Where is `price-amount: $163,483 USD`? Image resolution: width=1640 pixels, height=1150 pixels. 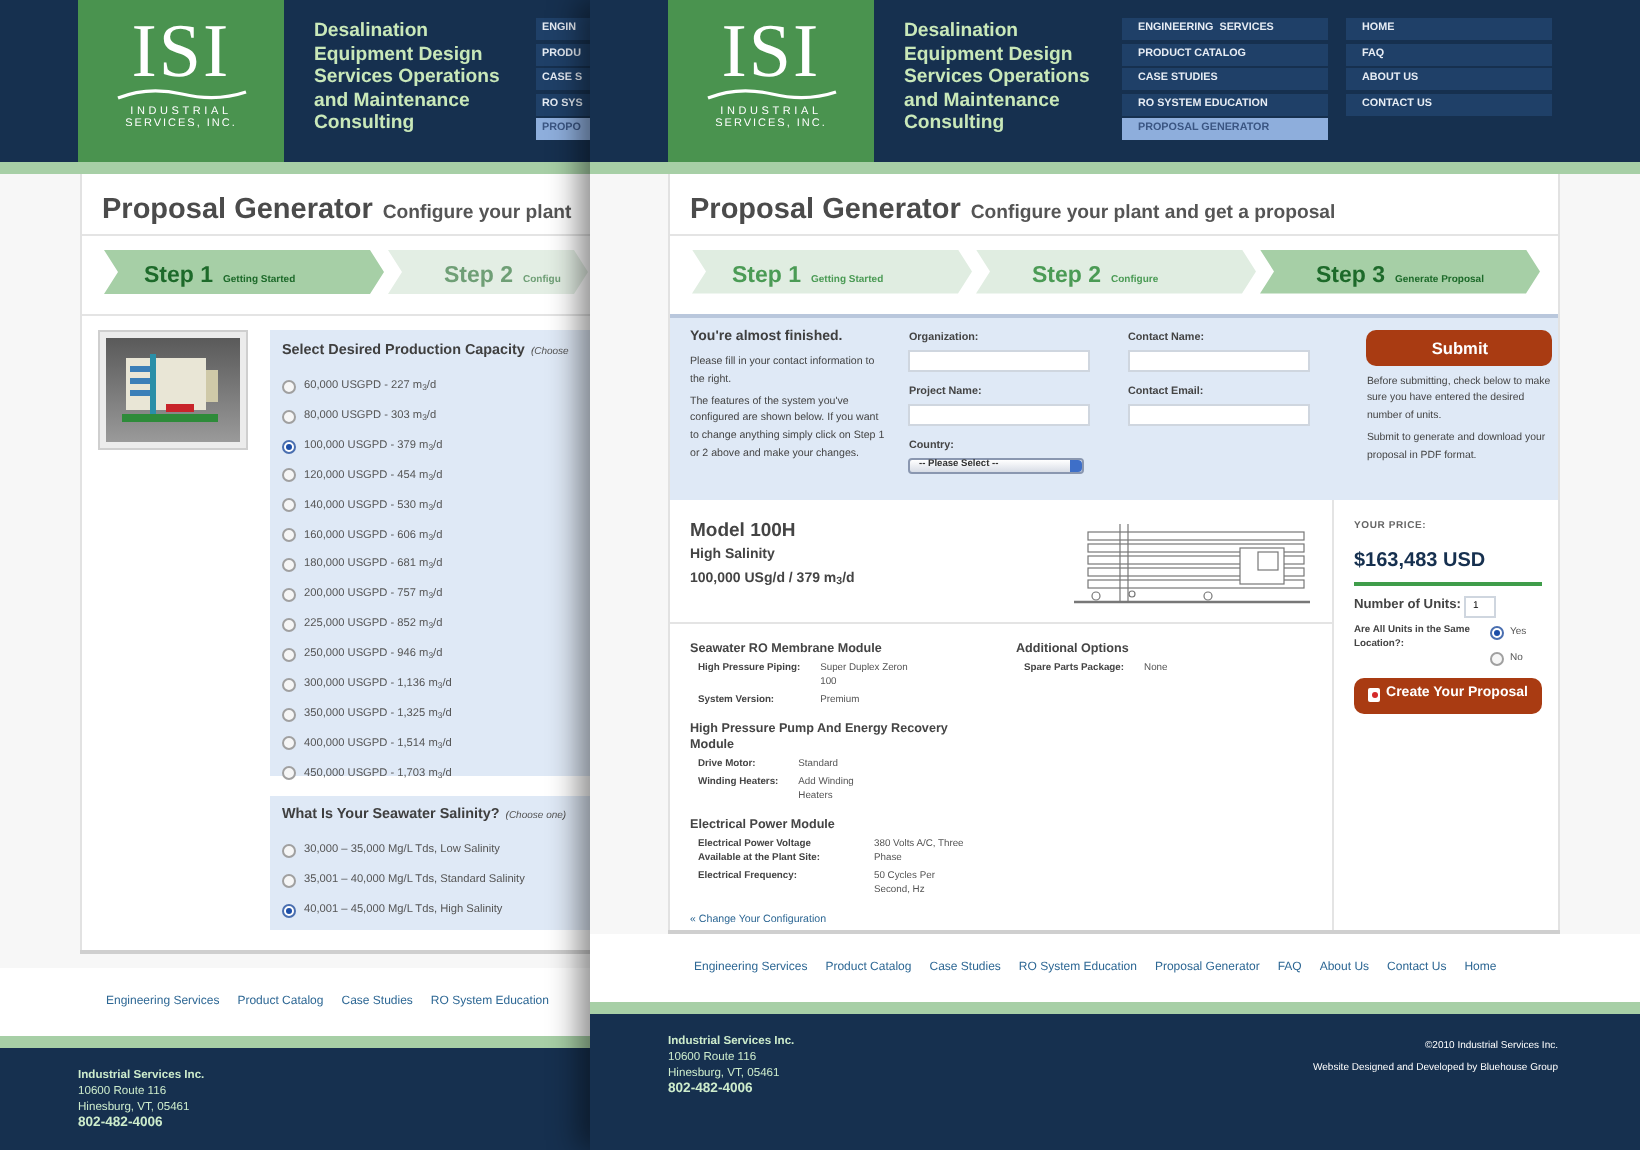
price-amount: $163,483 USD is located at coordinates (1448, 565).